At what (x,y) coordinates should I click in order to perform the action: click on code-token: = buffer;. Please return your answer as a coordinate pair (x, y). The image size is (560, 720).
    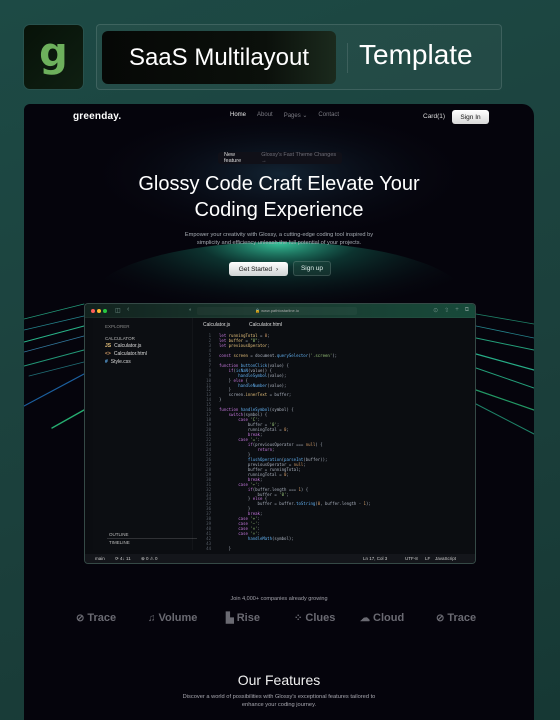
    Looking at the image, I should click on (279, 395).